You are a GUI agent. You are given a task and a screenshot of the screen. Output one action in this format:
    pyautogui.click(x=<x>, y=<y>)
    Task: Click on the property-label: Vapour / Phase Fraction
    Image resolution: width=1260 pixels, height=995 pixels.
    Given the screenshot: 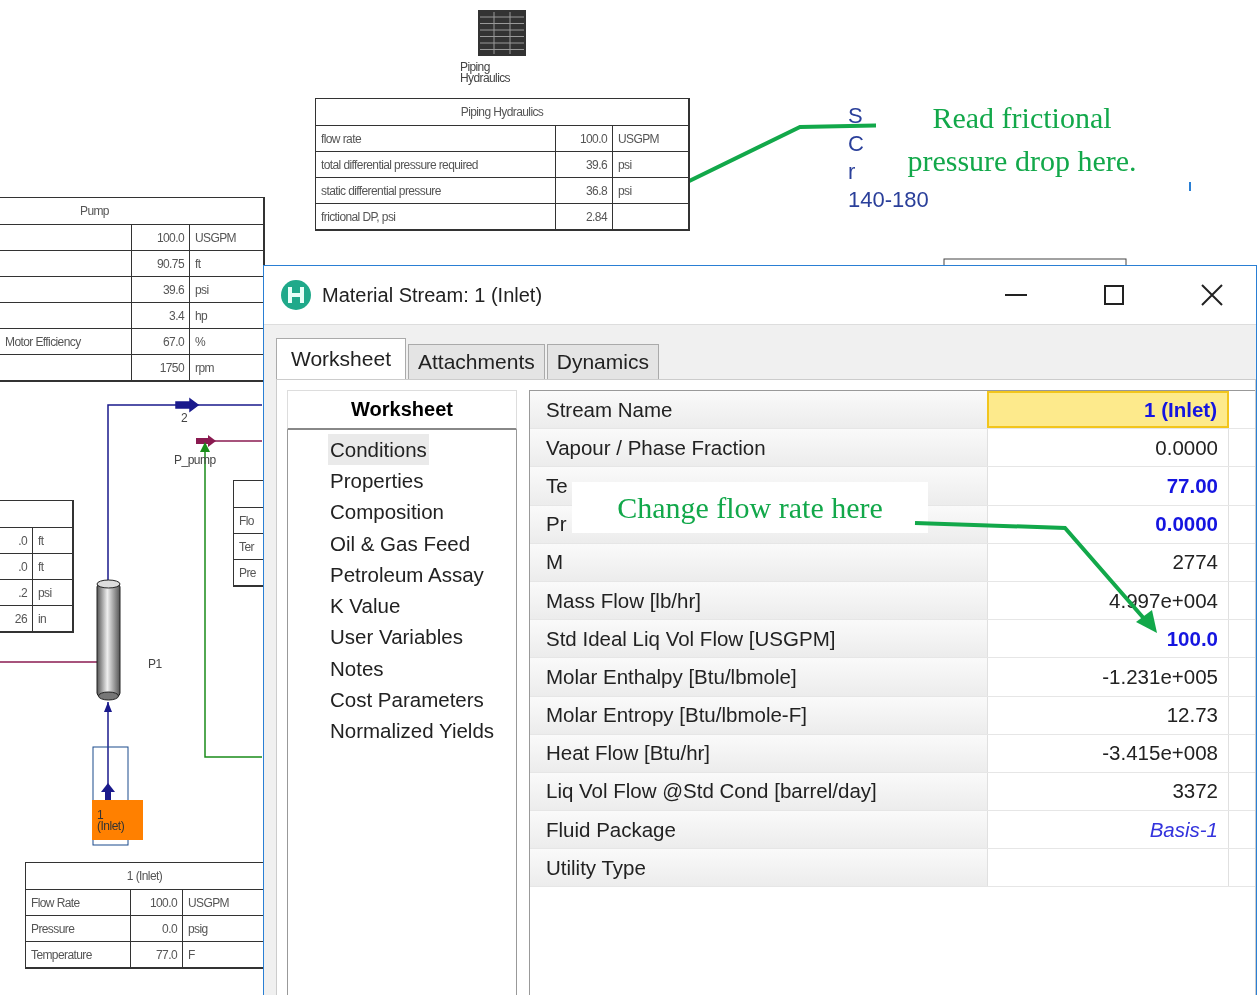 What is the action you would take?
    pyautogui.click(x=656, y=447)
    